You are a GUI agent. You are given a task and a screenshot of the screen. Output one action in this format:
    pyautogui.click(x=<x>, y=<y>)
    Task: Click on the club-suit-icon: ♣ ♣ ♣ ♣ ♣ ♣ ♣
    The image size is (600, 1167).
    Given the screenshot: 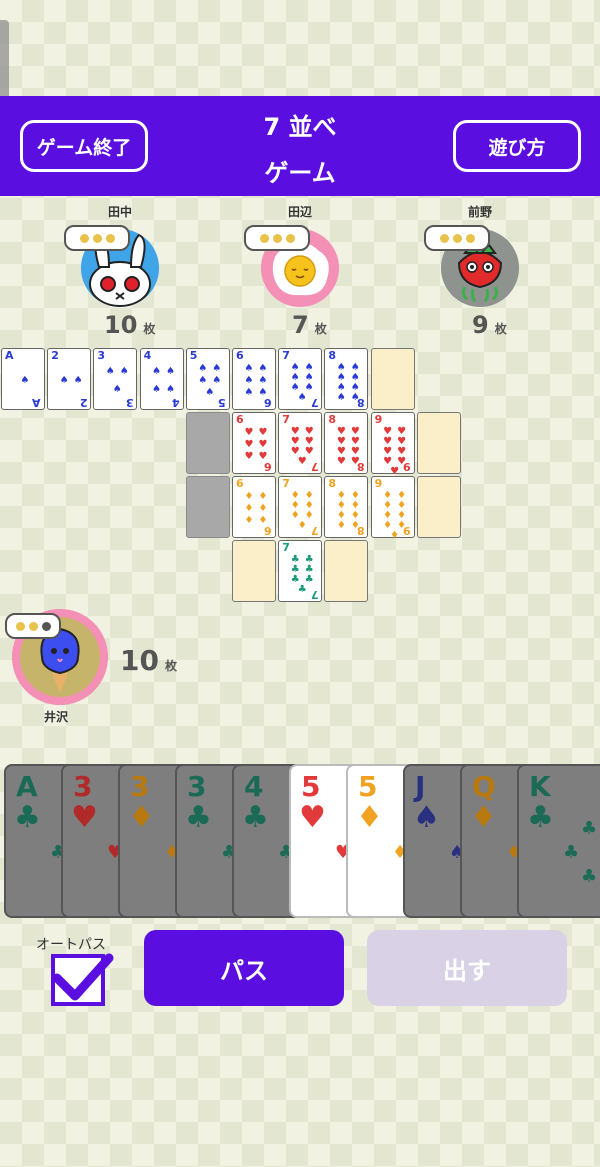 What is the action you would take?
    pyautogui.click(x=302, y=574)
    